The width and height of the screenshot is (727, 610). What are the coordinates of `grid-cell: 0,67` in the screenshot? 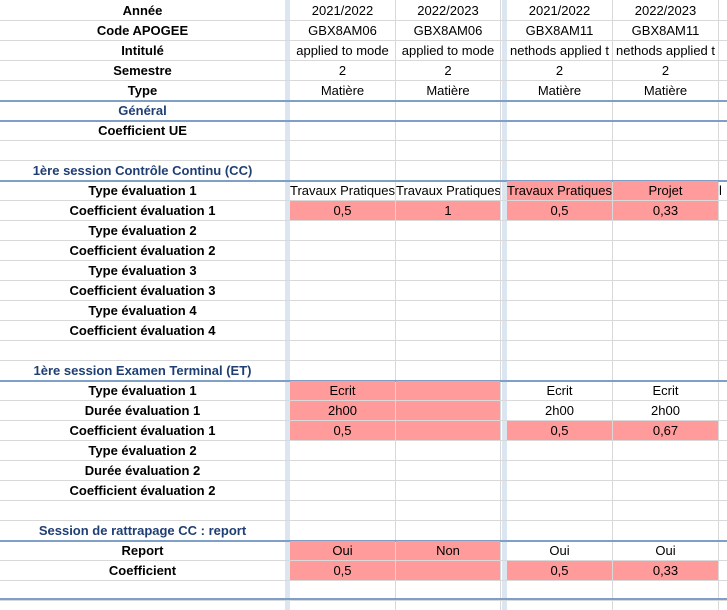 It's located at (665, 431).